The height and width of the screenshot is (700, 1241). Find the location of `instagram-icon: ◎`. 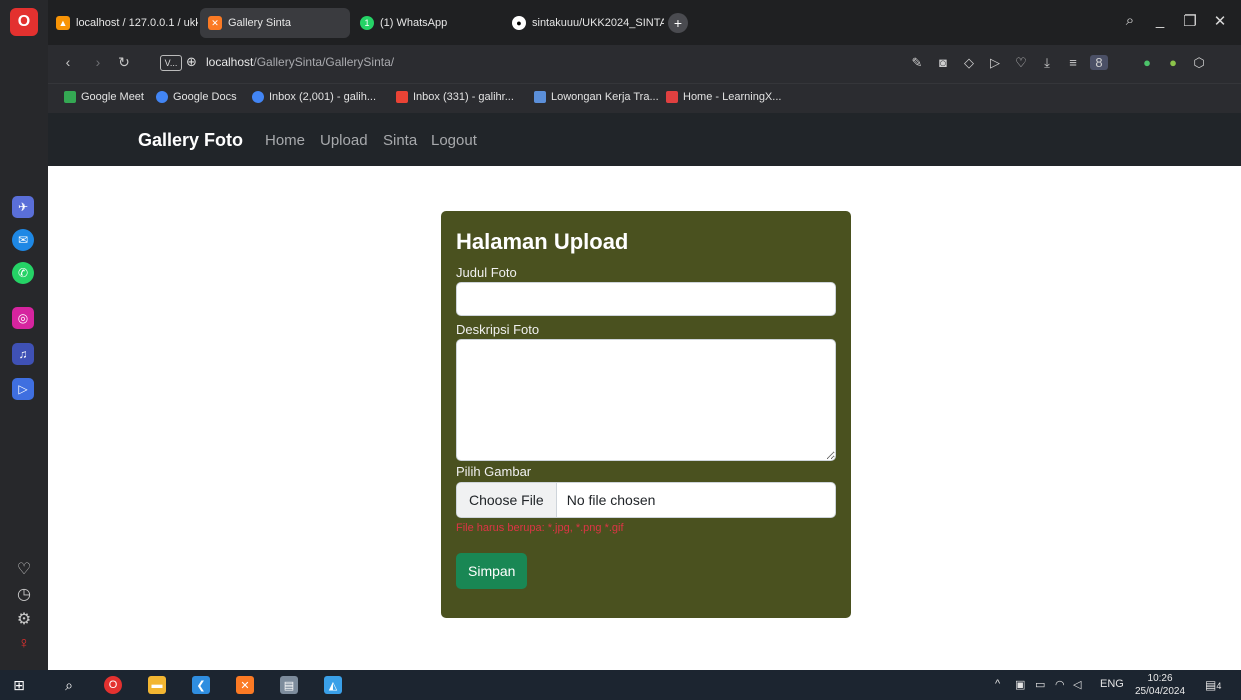

instagram-icon: ◎ is located at coordinates (23, 318).